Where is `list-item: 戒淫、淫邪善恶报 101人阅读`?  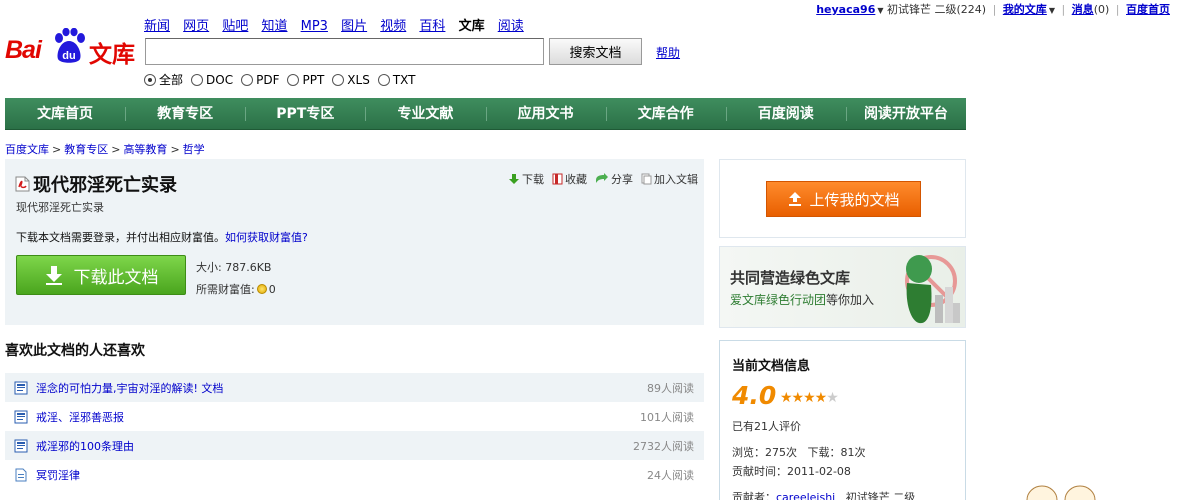
list-item: 戒淫、淫邪善恶报 101人阅读 is located at coordinates (354, 416).